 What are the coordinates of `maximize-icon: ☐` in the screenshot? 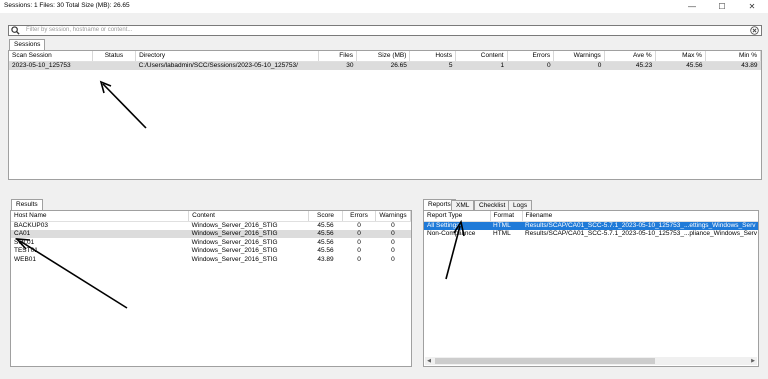 It's located at (722, 6).